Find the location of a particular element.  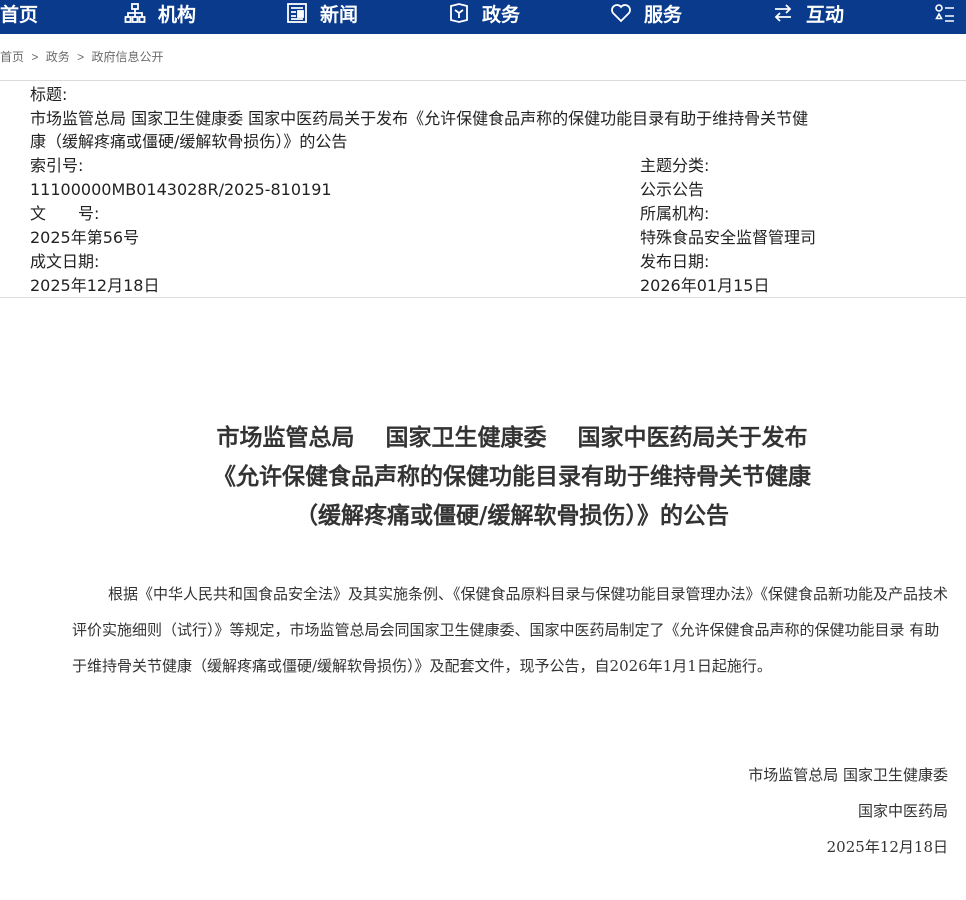

settings-list-icon is located at coordinates (945, 13).